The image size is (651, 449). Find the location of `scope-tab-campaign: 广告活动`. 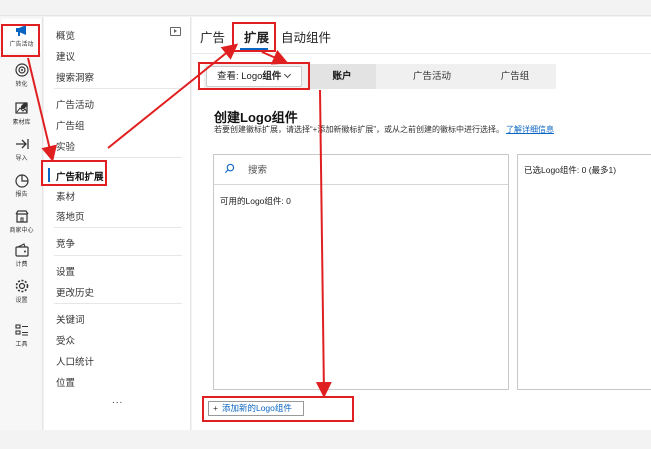

scope-tab-campaign: 广告活动 is located at coordinates (432, 76).